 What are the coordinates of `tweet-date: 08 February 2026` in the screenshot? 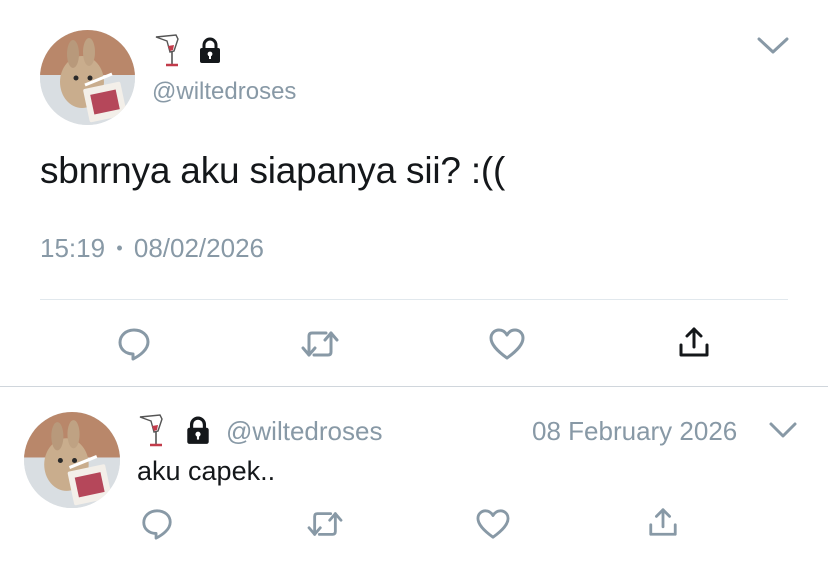 It's located at (635, 431).